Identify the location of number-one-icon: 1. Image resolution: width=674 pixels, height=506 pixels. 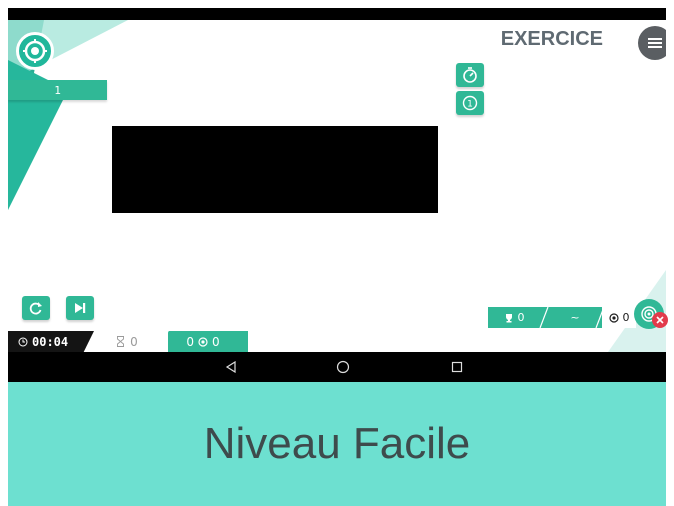
(470, 103).